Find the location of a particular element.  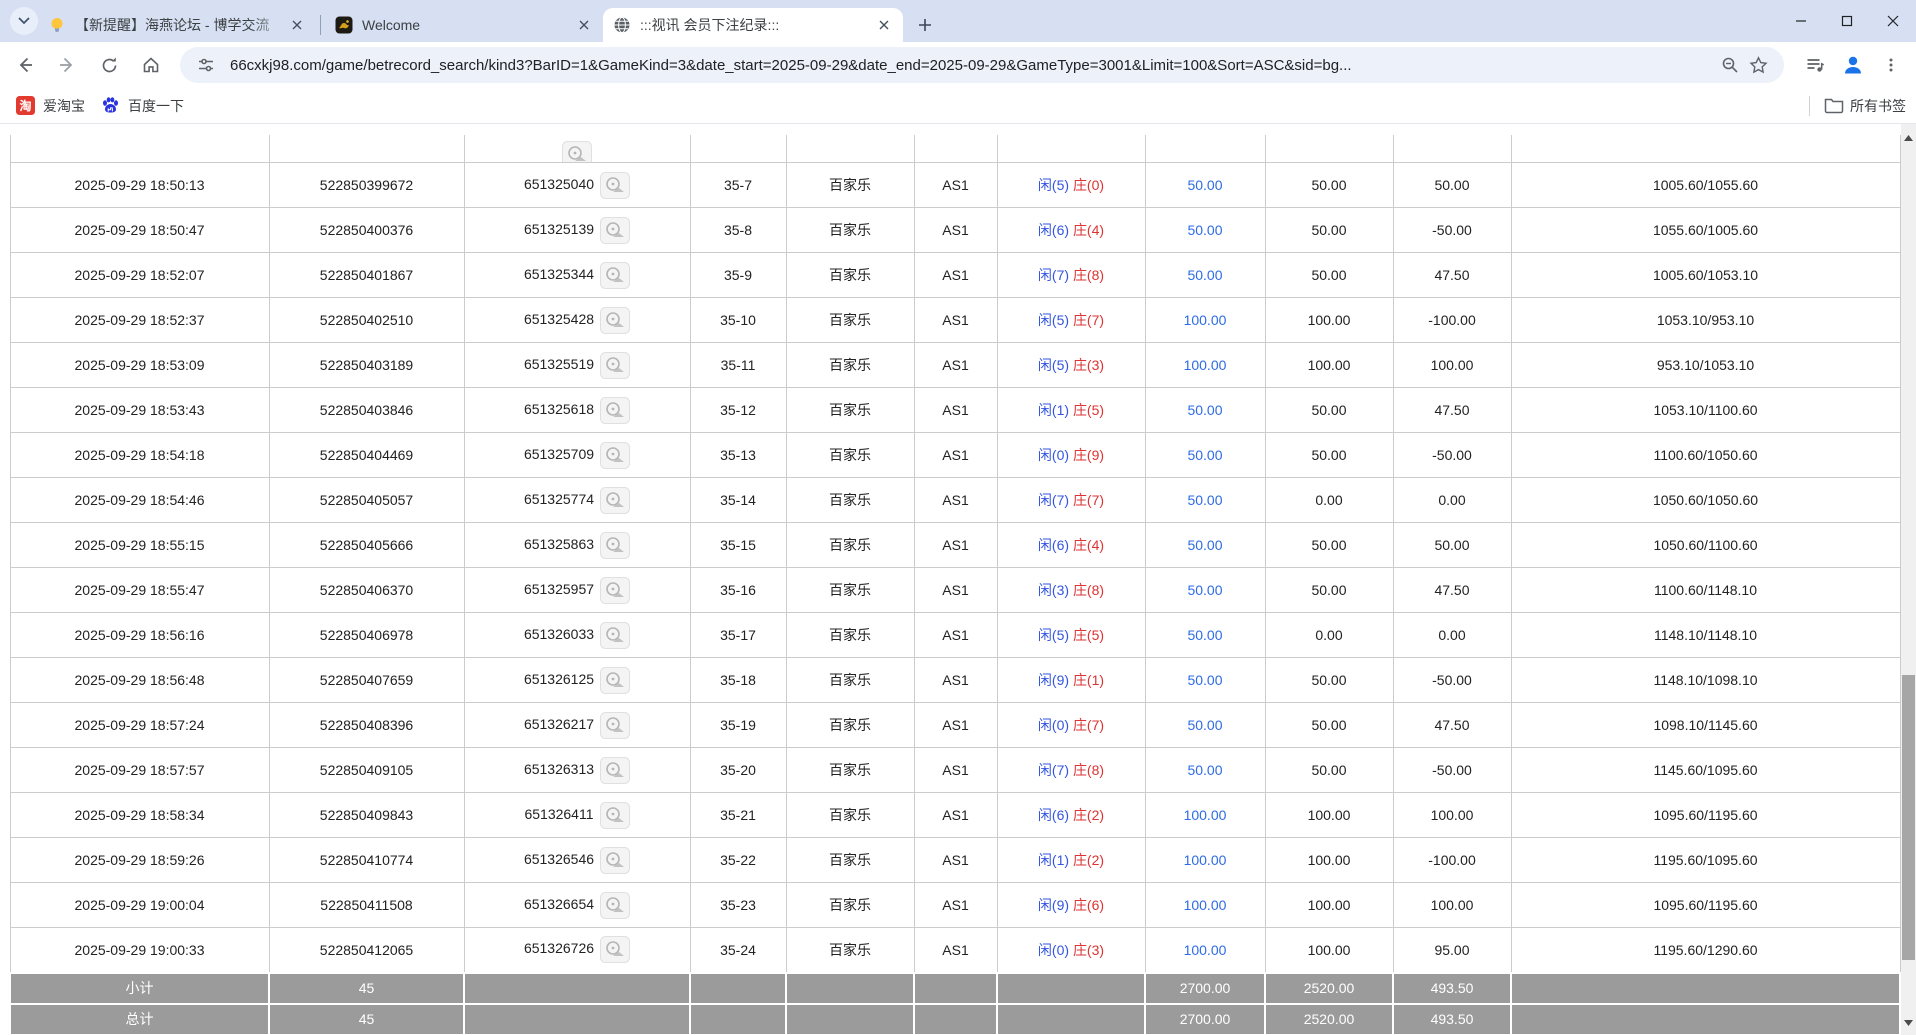

media-playlist-icon is located at coordinates (1816, 65).